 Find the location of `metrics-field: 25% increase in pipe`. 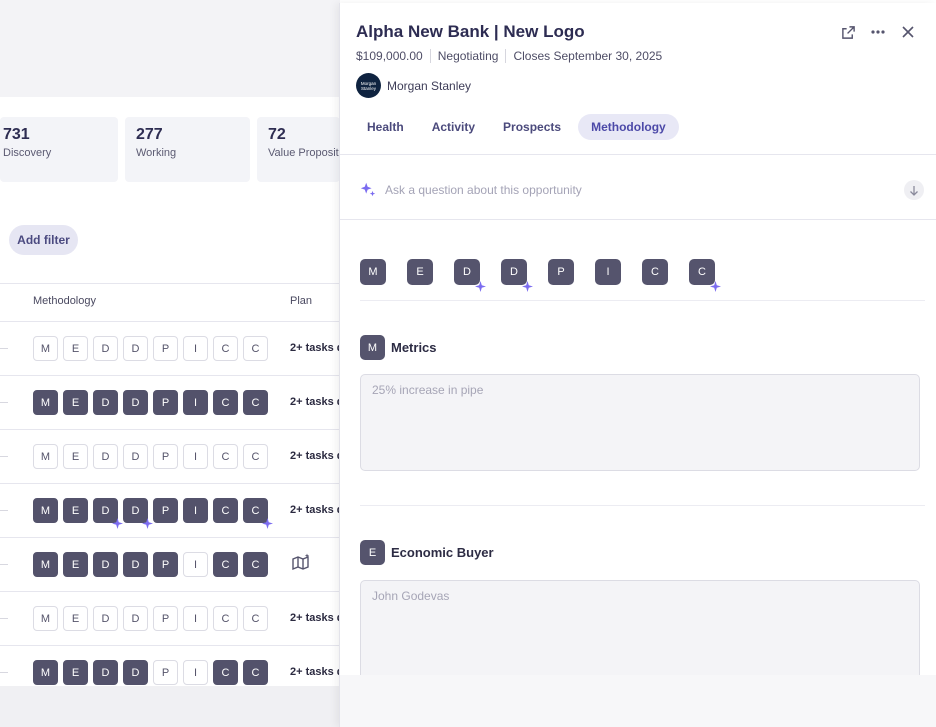

metrics-field: 25% increase in pipe is located at coordinates (640, 422).